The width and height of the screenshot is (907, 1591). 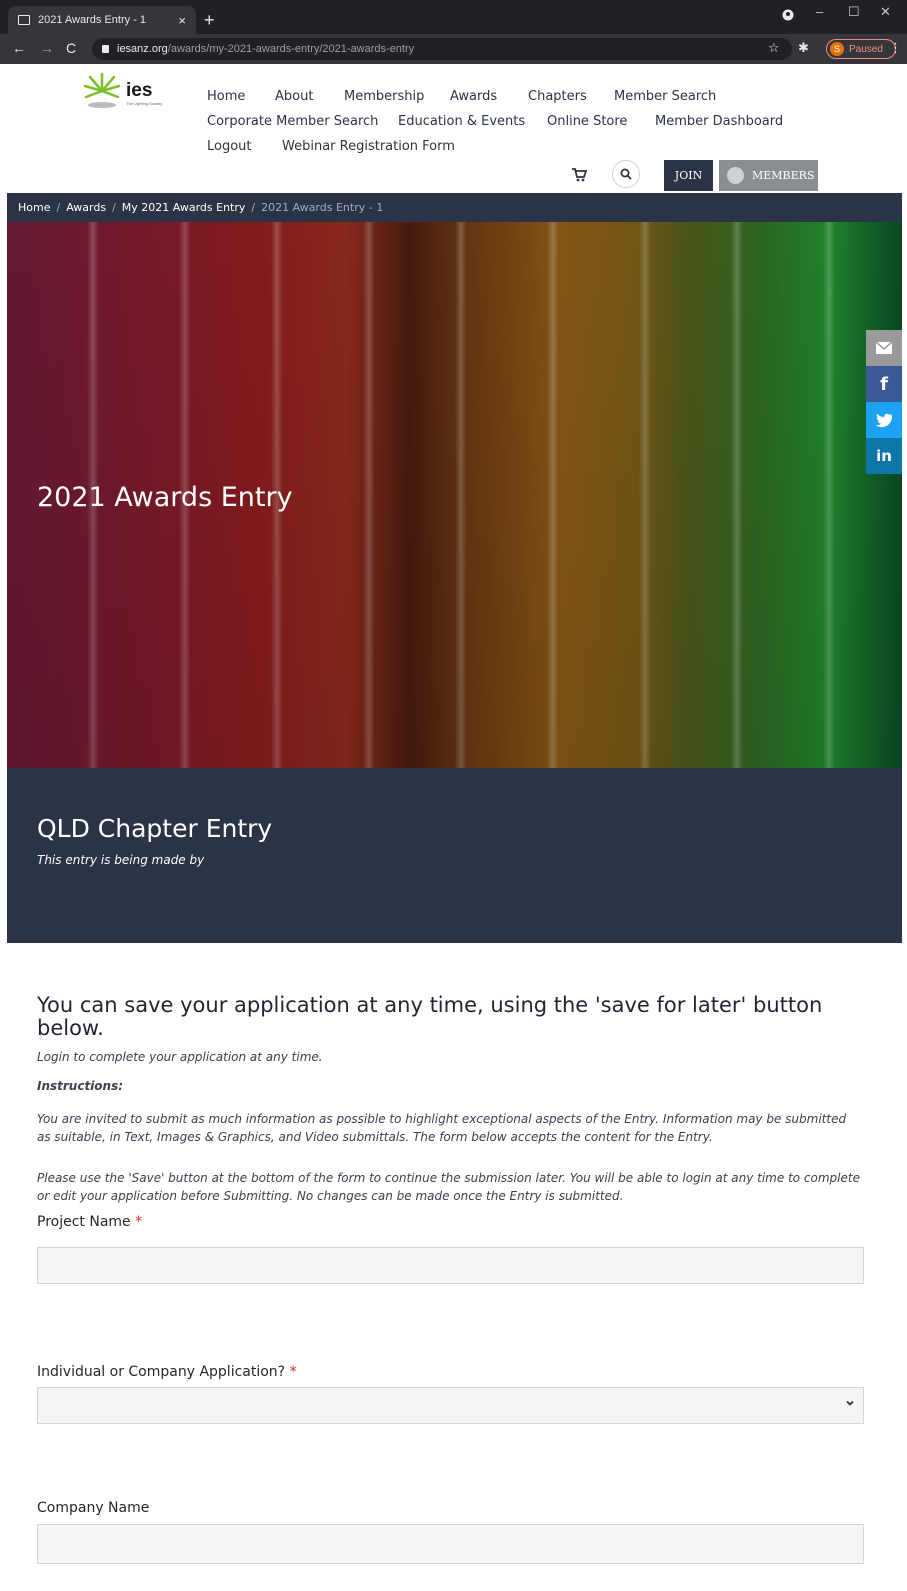 What do you see at coordinates (453, 17) in the screenshot?
I see `browser-tab-strip: 2021 Awards Entry - 1 × + – ☐ ✕` at bounding box center [453, 17].